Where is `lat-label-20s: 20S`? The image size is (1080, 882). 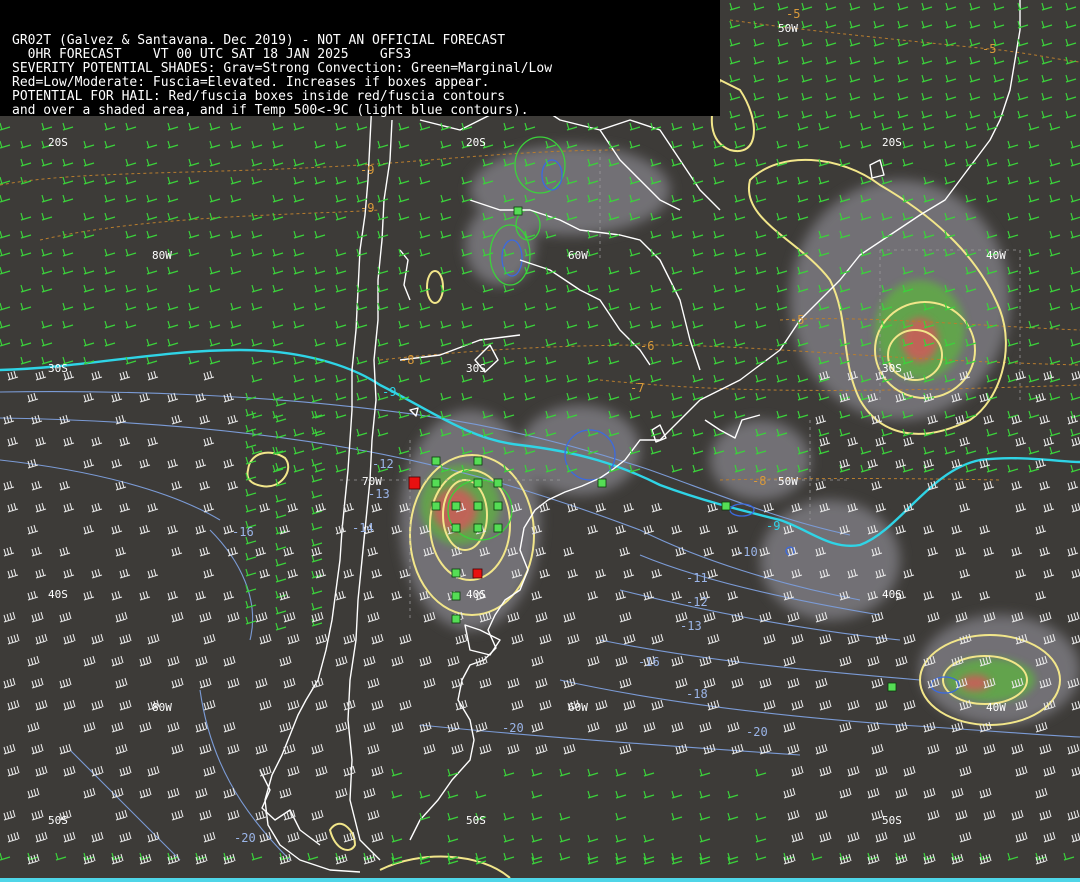
lat-label-20s: 20S is located at coordinates (58, 142).